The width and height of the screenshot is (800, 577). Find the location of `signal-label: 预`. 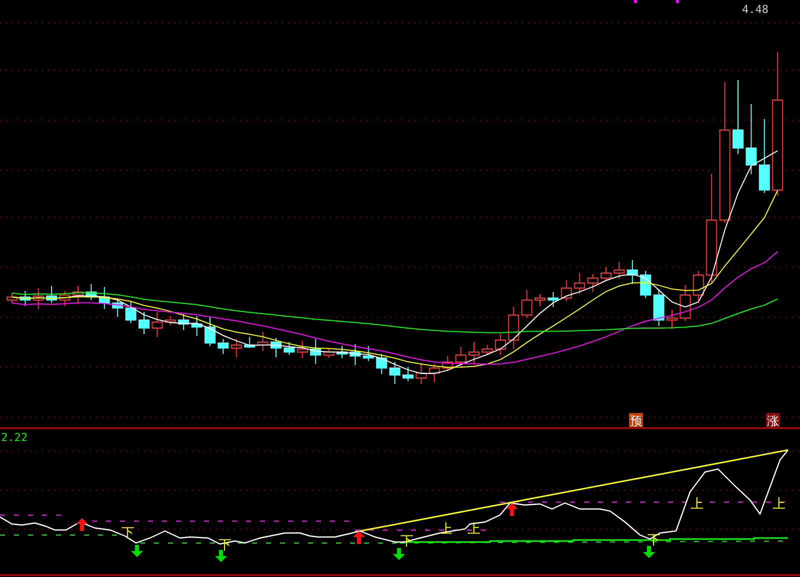

signal-label: 预 is located at coordinates (636, 421).